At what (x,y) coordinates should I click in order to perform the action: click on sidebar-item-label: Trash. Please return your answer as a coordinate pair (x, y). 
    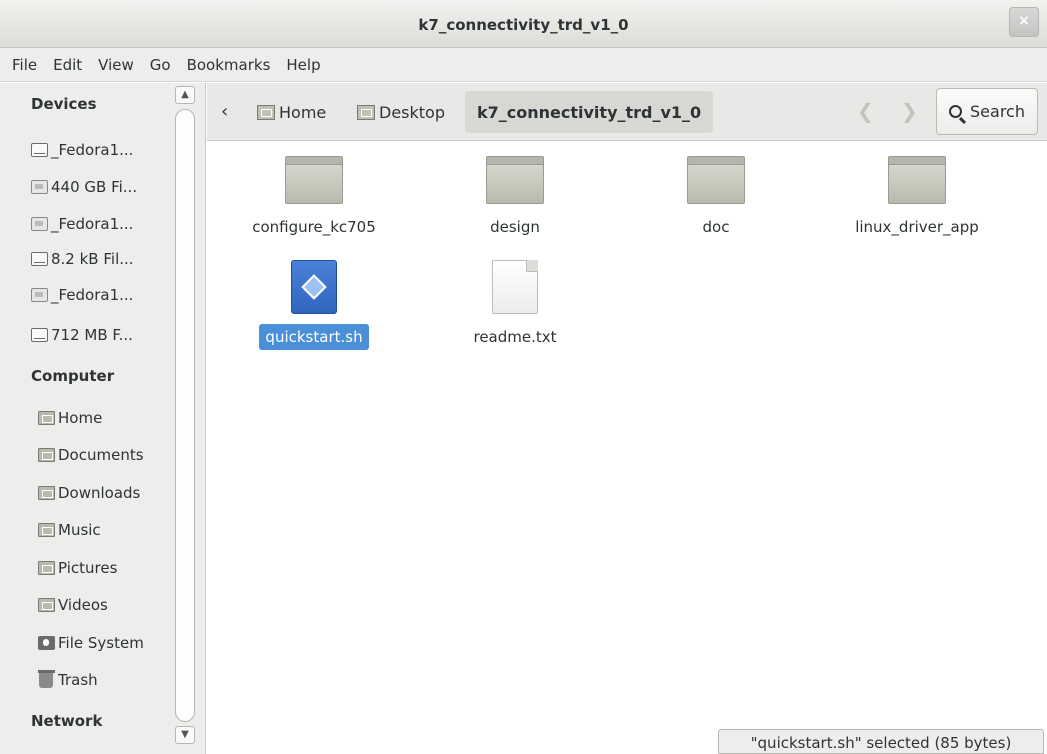
    Looking at the image, I should click on (78, 680).